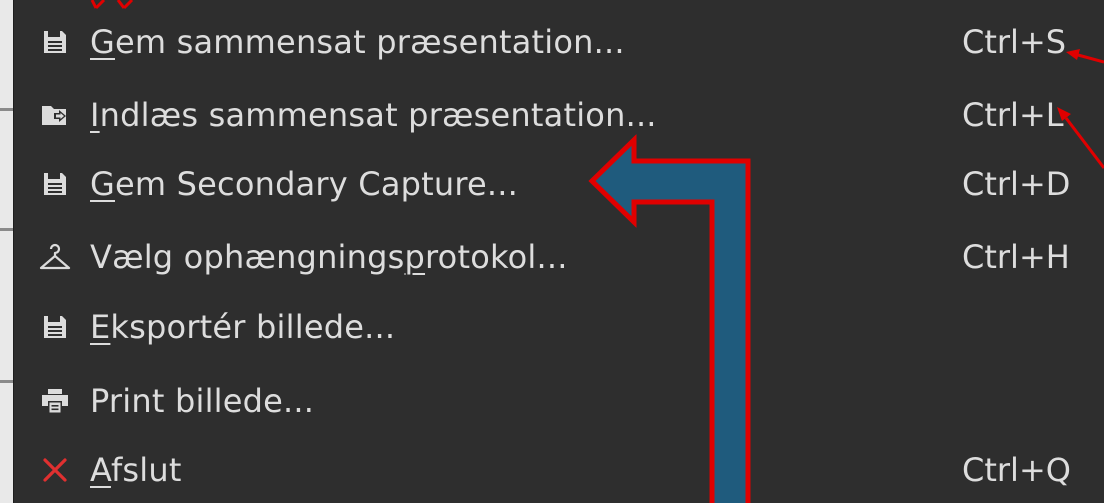 This screenshot has height=503, width=1104. I want to click on folder-open-icon, so click(55, 115).